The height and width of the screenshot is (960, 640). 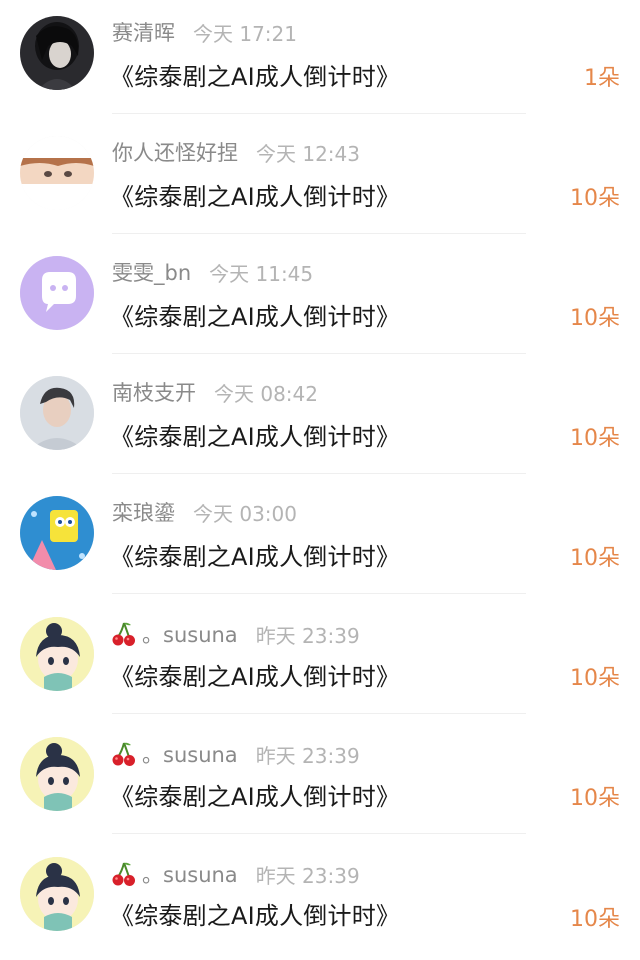 I want to click on list-item: 你人还怪好捏 今天 12:43 《综泰剧之AI成人倒计时》 10朵, so click(x=320, y=180).